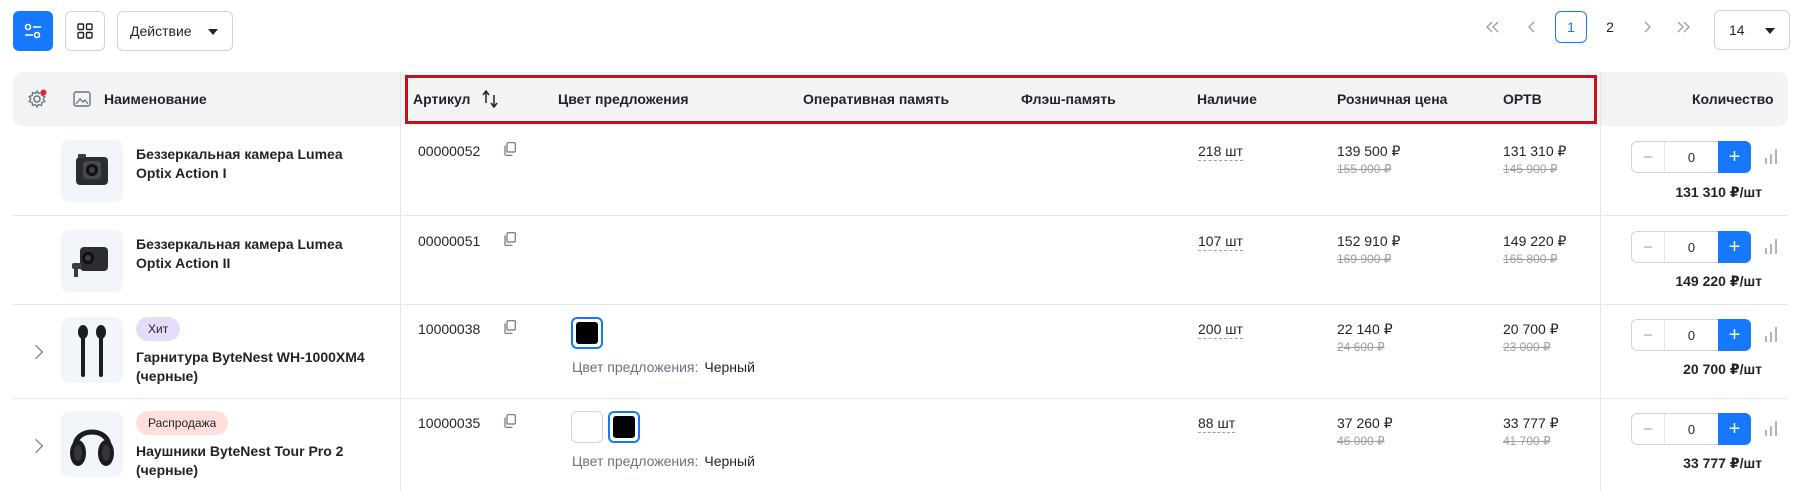 The height and width of the screenshot is (490, 1801). Describe the element at coordinates (1220, 152) in the screenshot. I see `stock-value: 218 шт` at that location.